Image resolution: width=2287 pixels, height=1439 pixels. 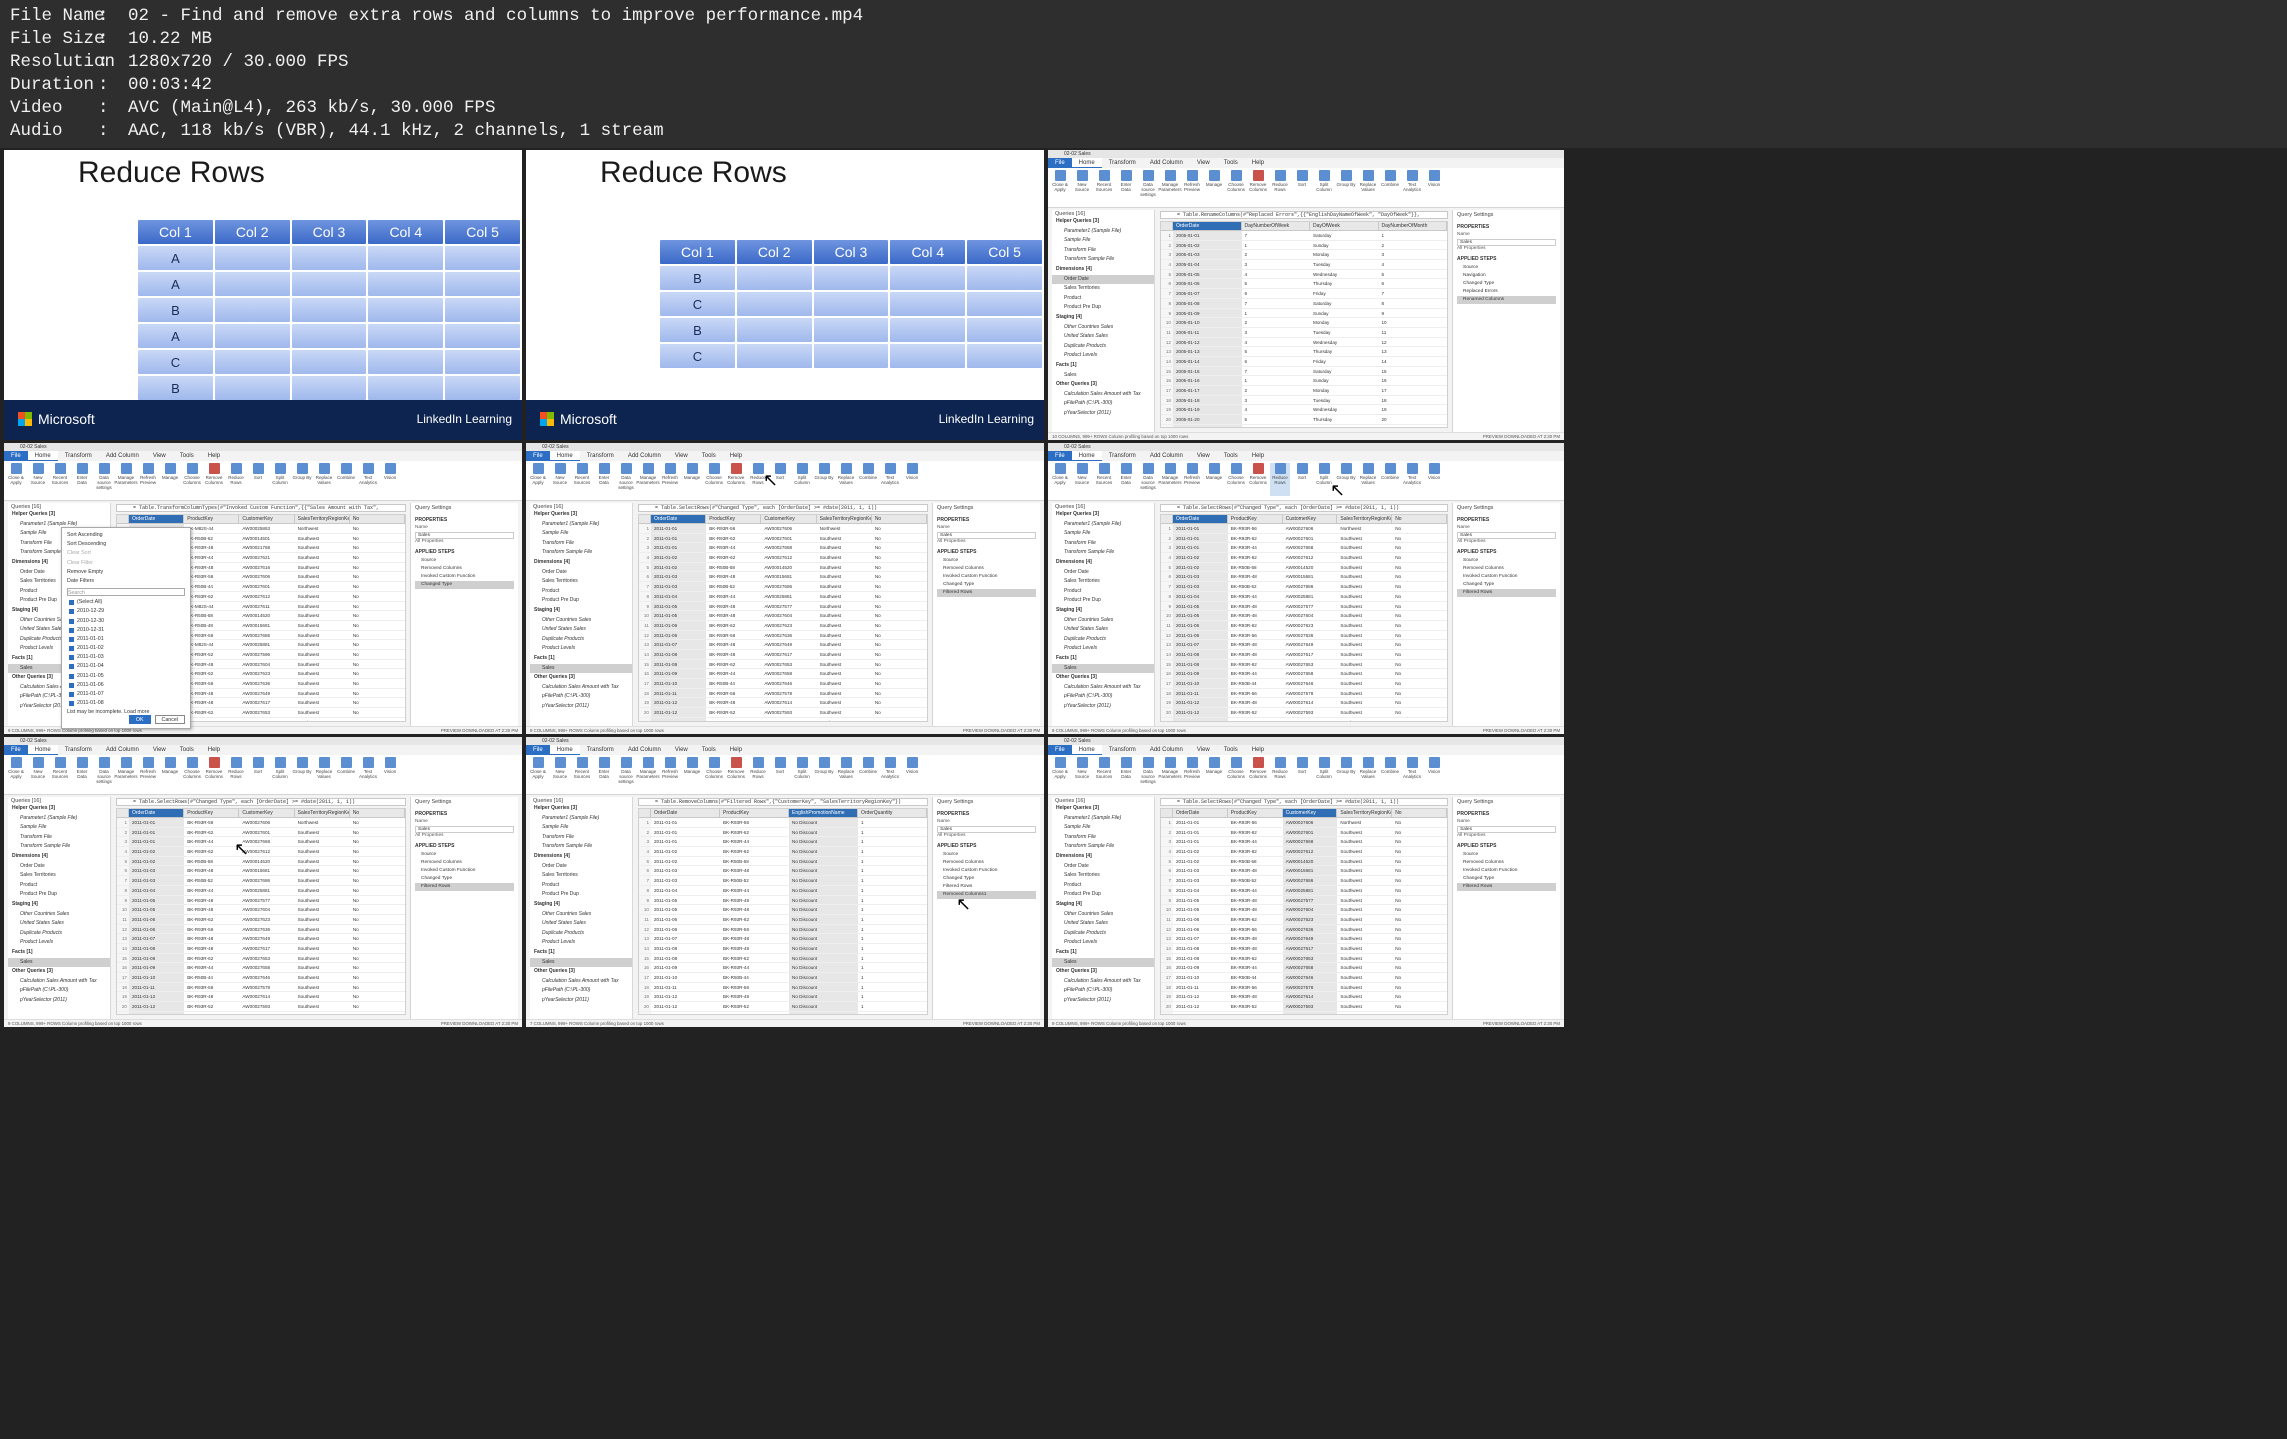 I want to click on column-header: SalesTerritoryRegionKey, so click(x=844, y=519).